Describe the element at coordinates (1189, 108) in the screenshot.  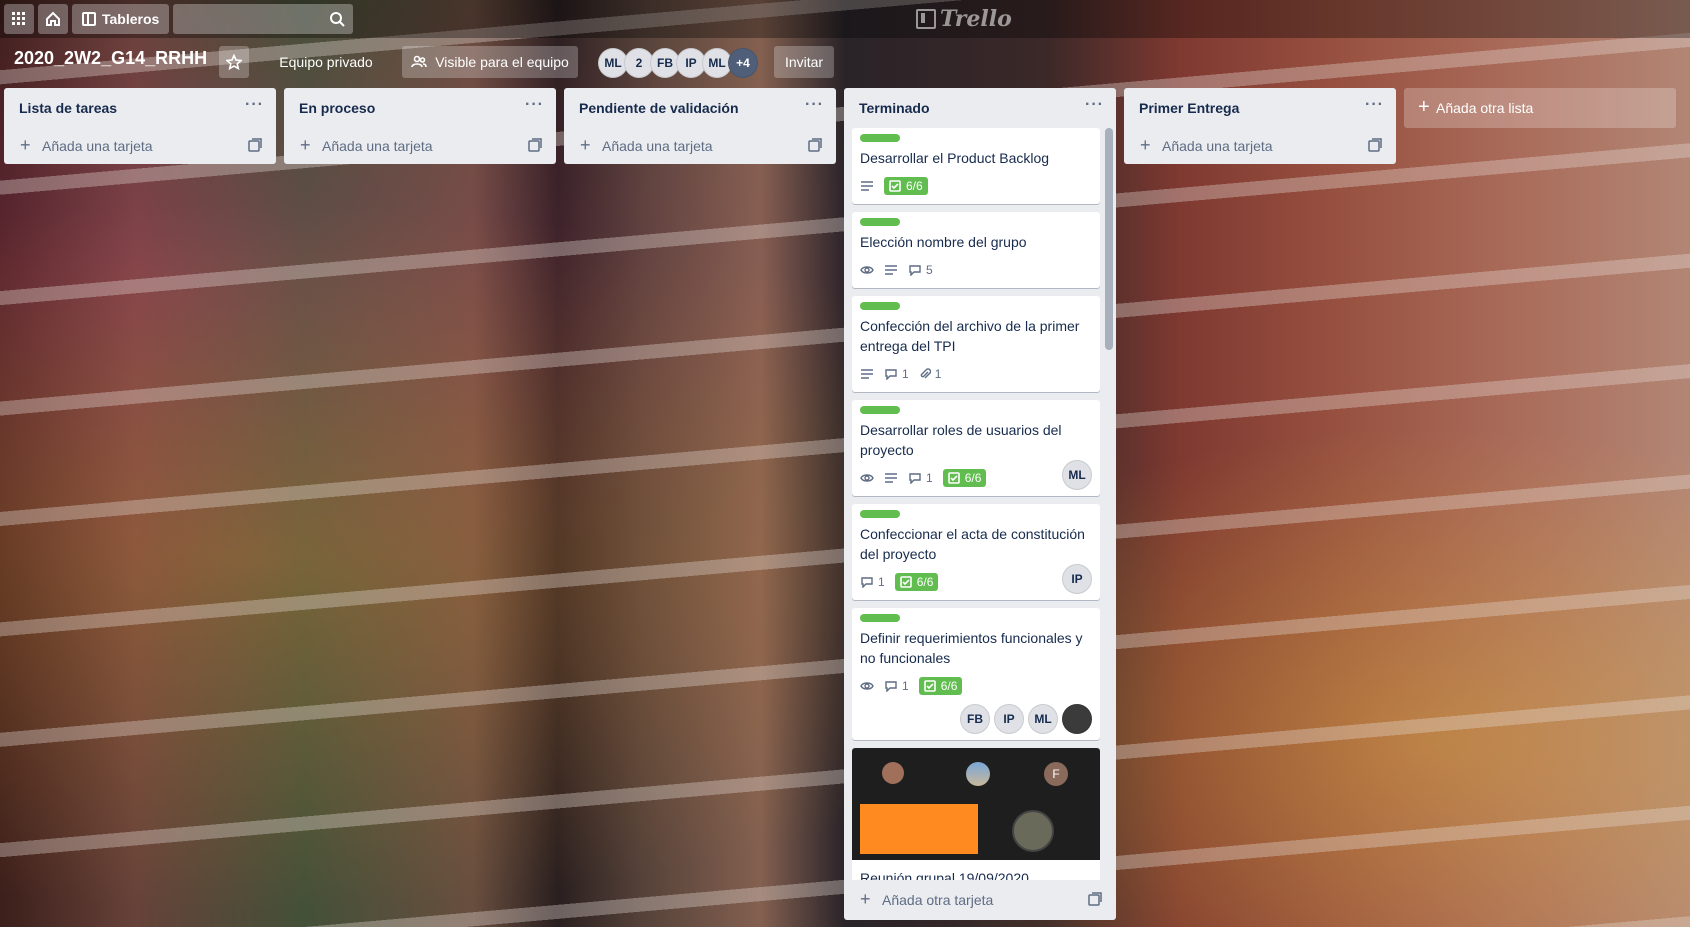
I see `list-title: Primer Entrega` at that location.